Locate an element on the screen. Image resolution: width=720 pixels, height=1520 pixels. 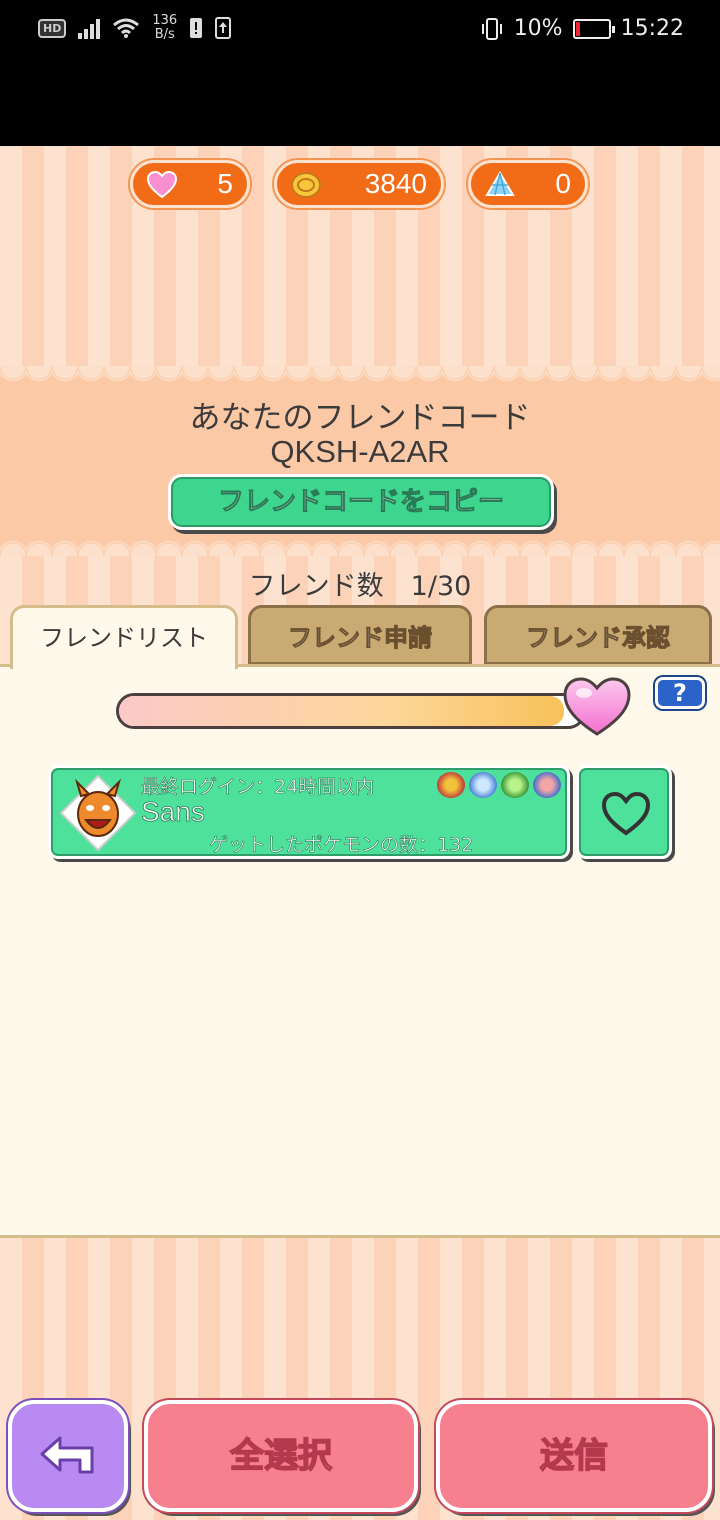
friend-count: フレンド数 1/30 is located at coordinates (360, 586).